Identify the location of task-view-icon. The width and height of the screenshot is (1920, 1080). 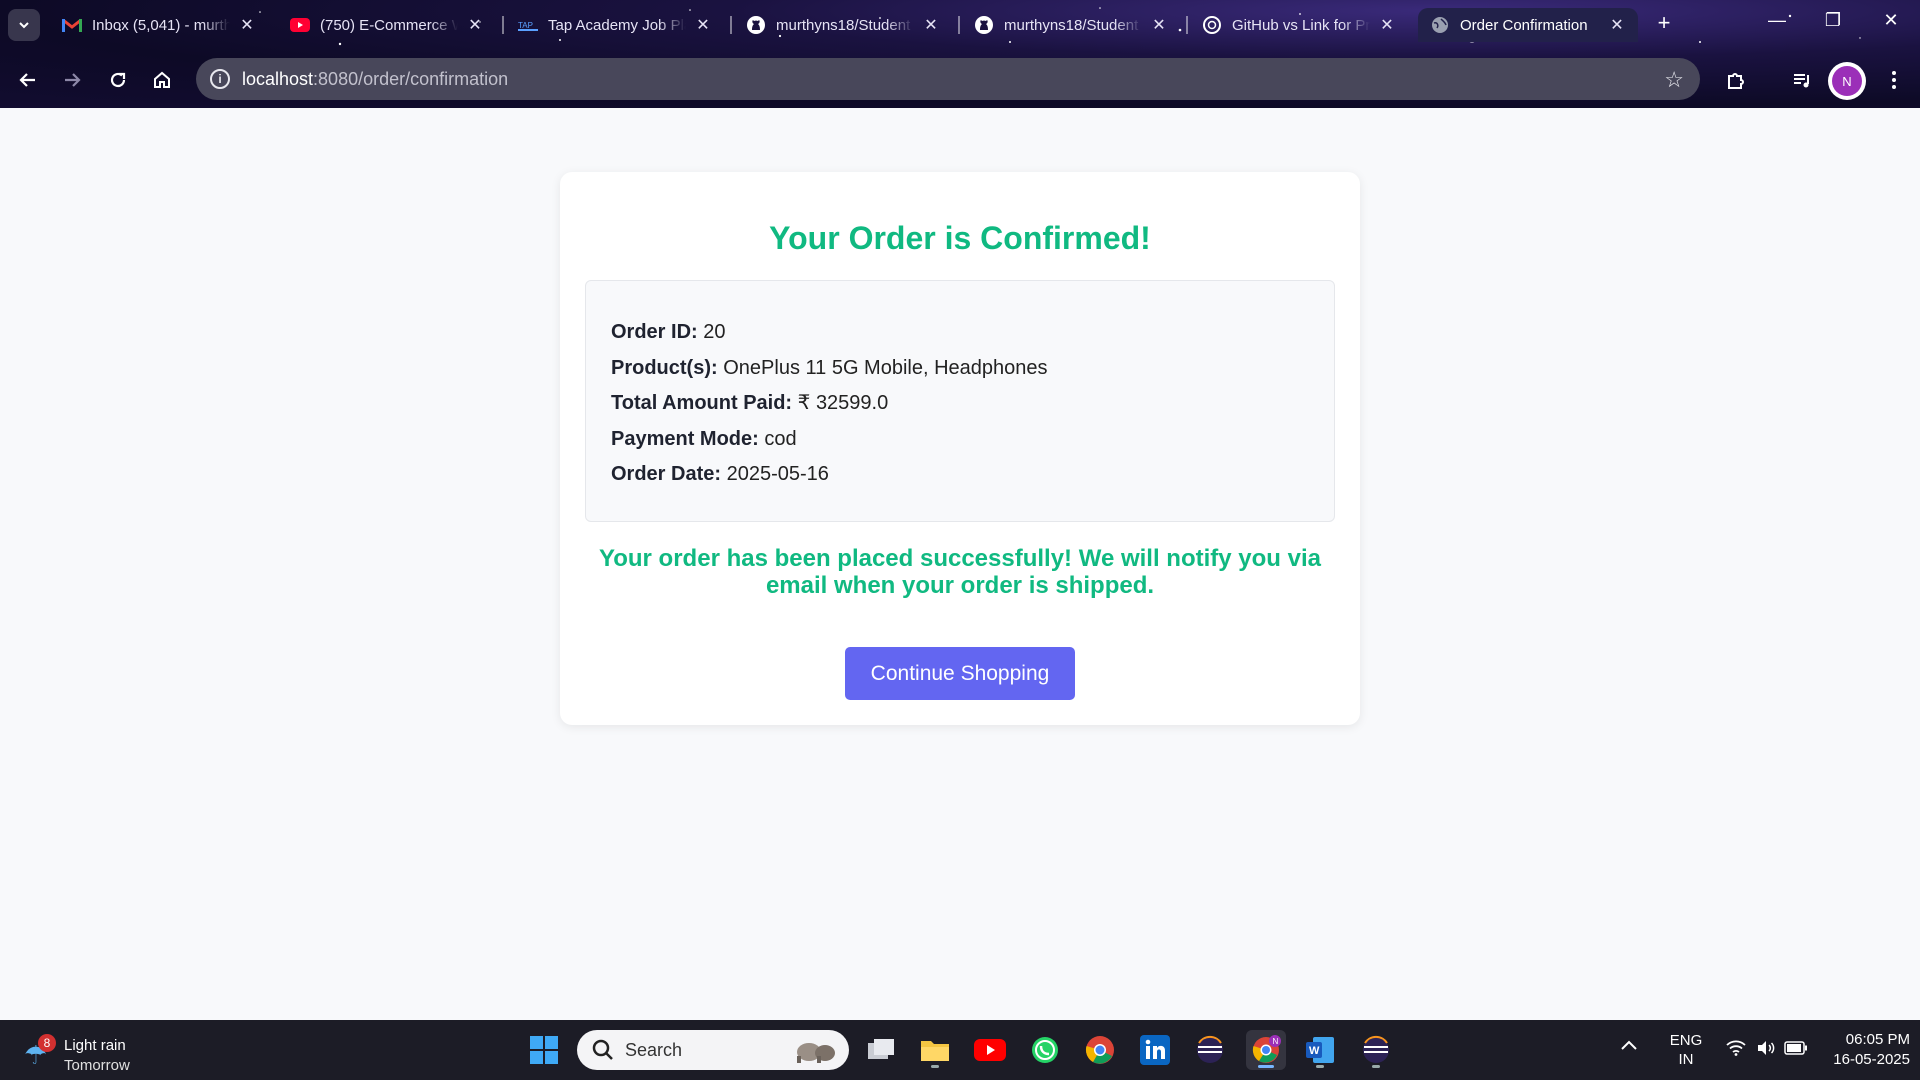
(881, 1049).